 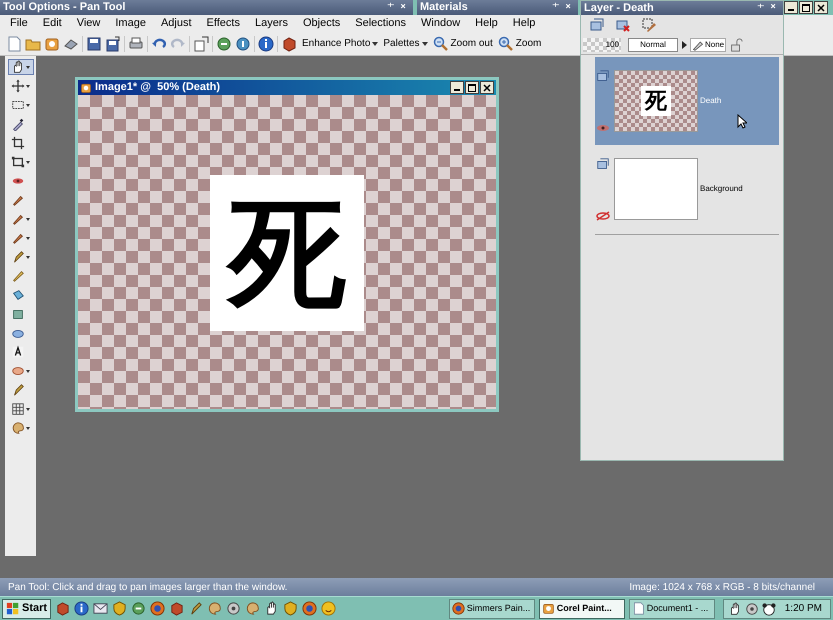 What do you see at coordinates (17, 143) in the screenshot?
I see `crop-icon` at bounding box center [17, 143].